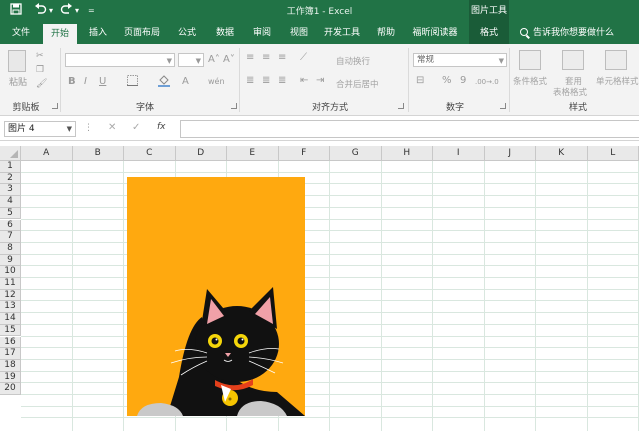 The image size is (639, 431). What do you see at coordinates (613, 153) in the screenshot?
I see `column-header: L` at bounding box center [613, 153].